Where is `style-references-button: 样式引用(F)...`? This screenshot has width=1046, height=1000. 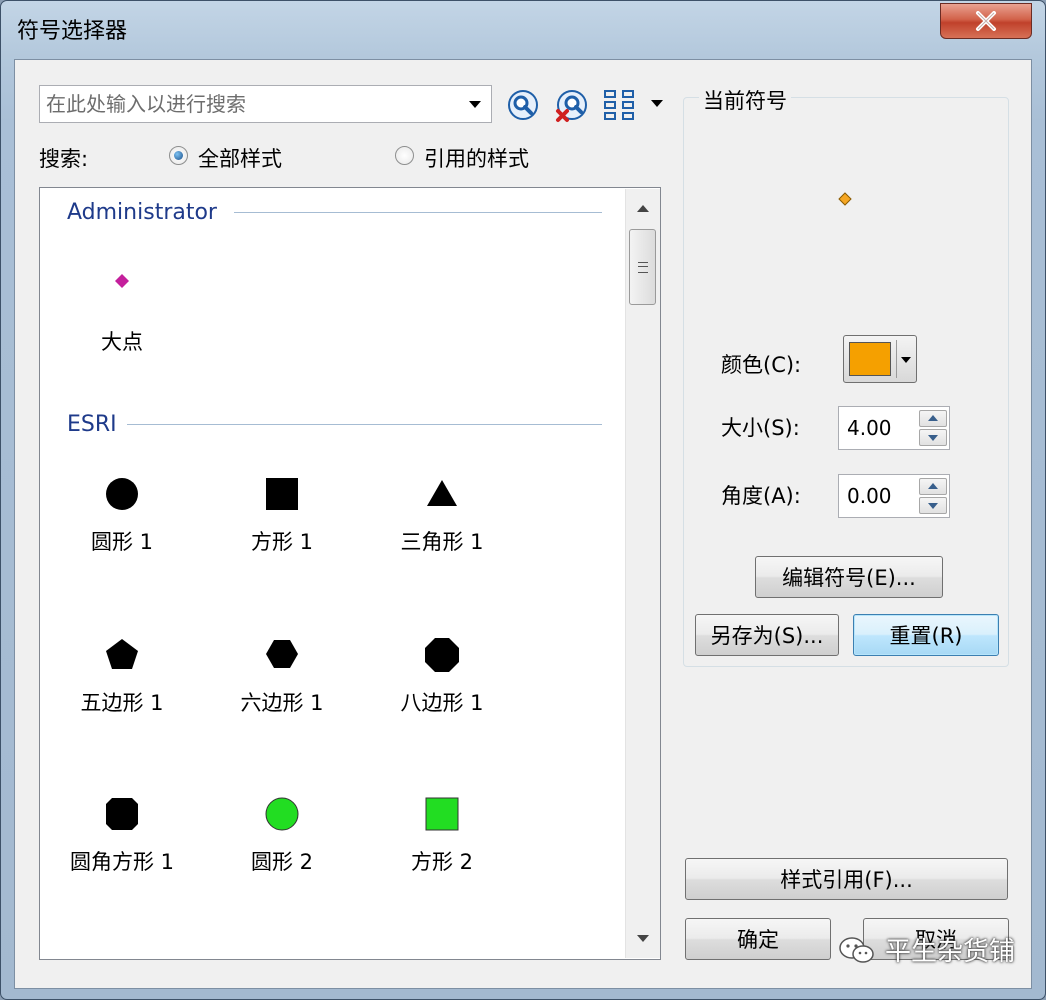
style-references-button: 样式引用(F)... is located at coordinates (846, 879).